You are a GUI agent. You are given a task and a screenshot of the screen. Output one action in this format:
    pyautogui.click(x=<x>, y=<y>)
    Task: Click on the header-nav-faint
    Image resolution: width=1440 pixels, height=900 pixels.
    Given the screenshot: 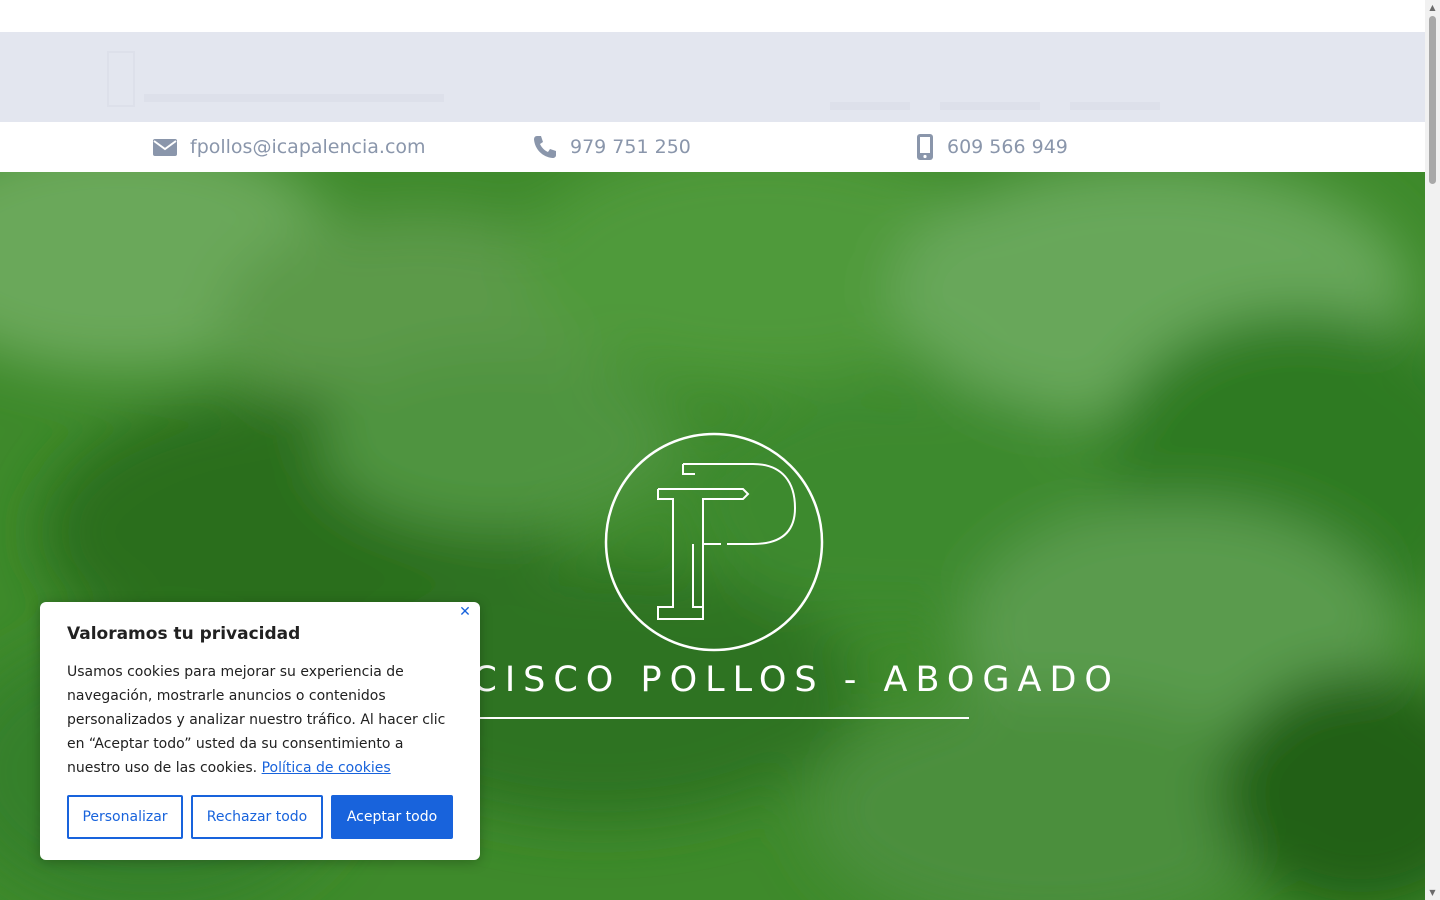 What is the action you would take?
    pyautogui.click(x=1000, y=106)
    